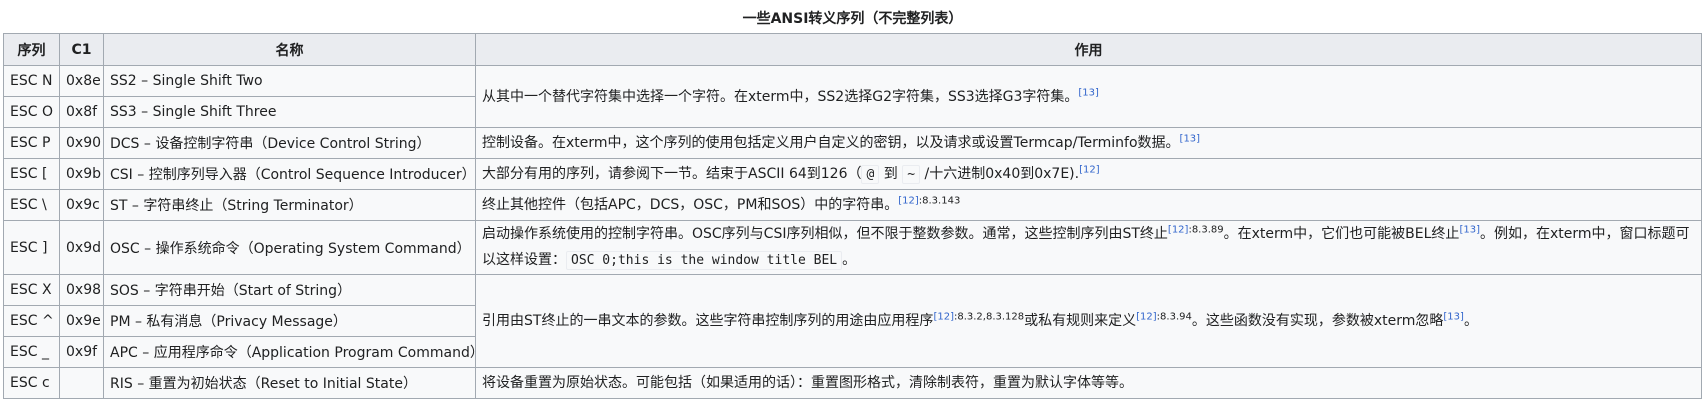 The image size is (1705, 415). What do you see at coordinates (1000, 173) in the screenshot?
I see `desc-text: /十六进制0x40到0x7E).` at bounding box center [1000, 173].